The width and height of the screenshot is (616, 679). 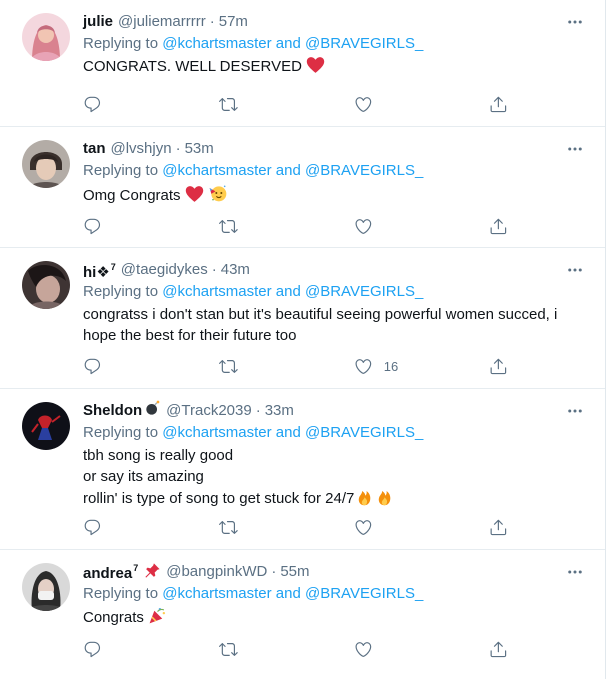 I want to click on display-name-text: andrea, so click(x=108, y=573).